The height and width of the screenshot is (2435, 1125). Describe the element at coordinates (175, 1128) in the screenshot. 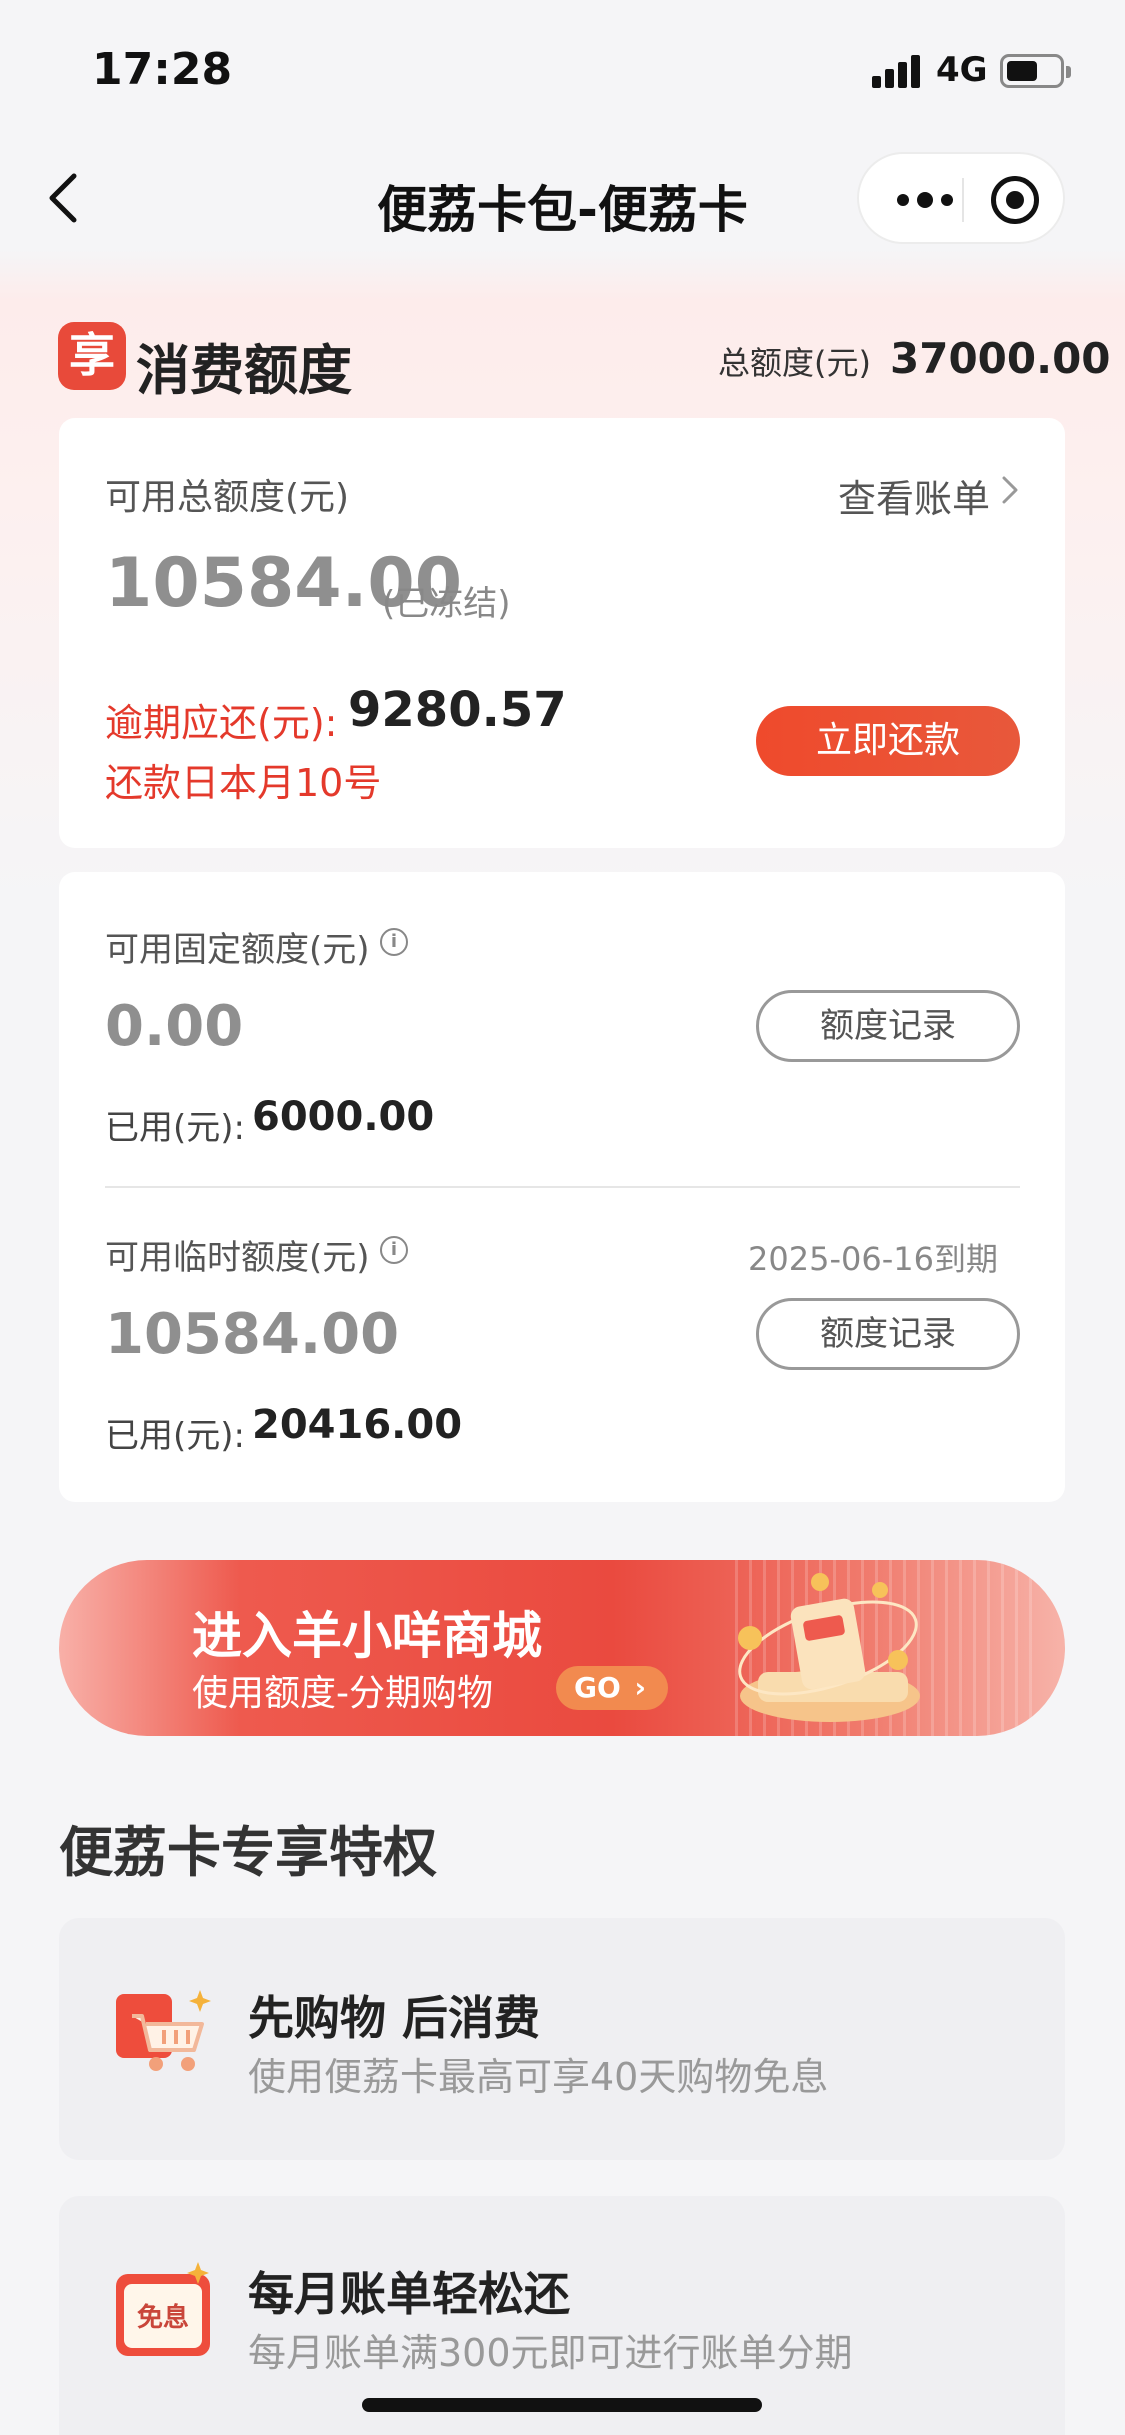

I see `fixed-used-label: 已用(元):` at that location.